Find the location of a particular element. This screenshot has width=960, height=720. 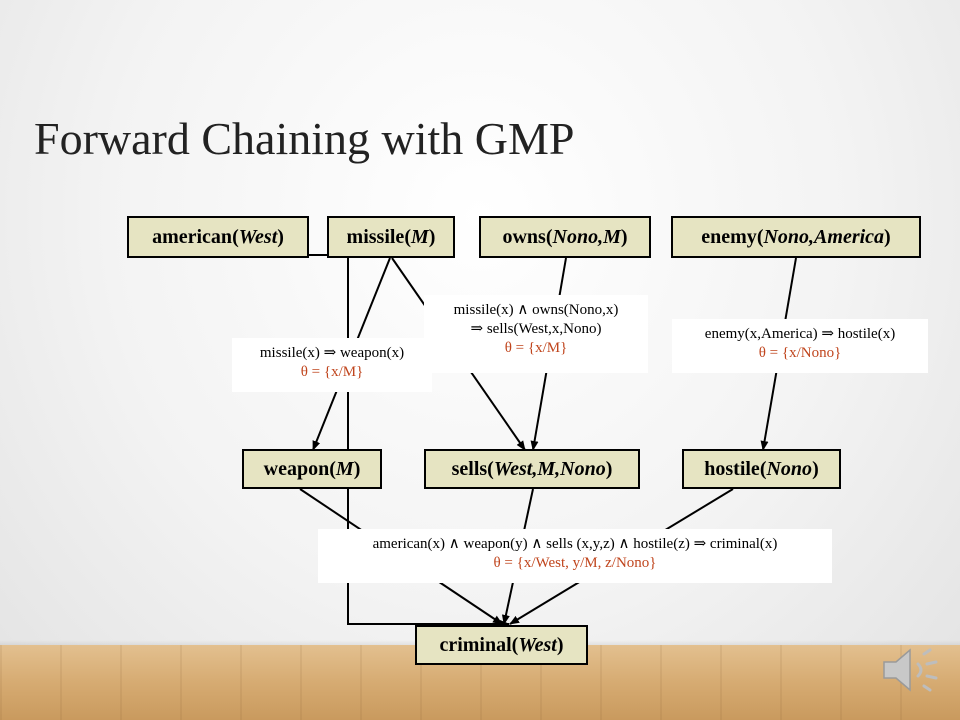

rule-hostile-text: enemy(x,America) ⇒ hostile(x) is located at coordinates (800, 334).